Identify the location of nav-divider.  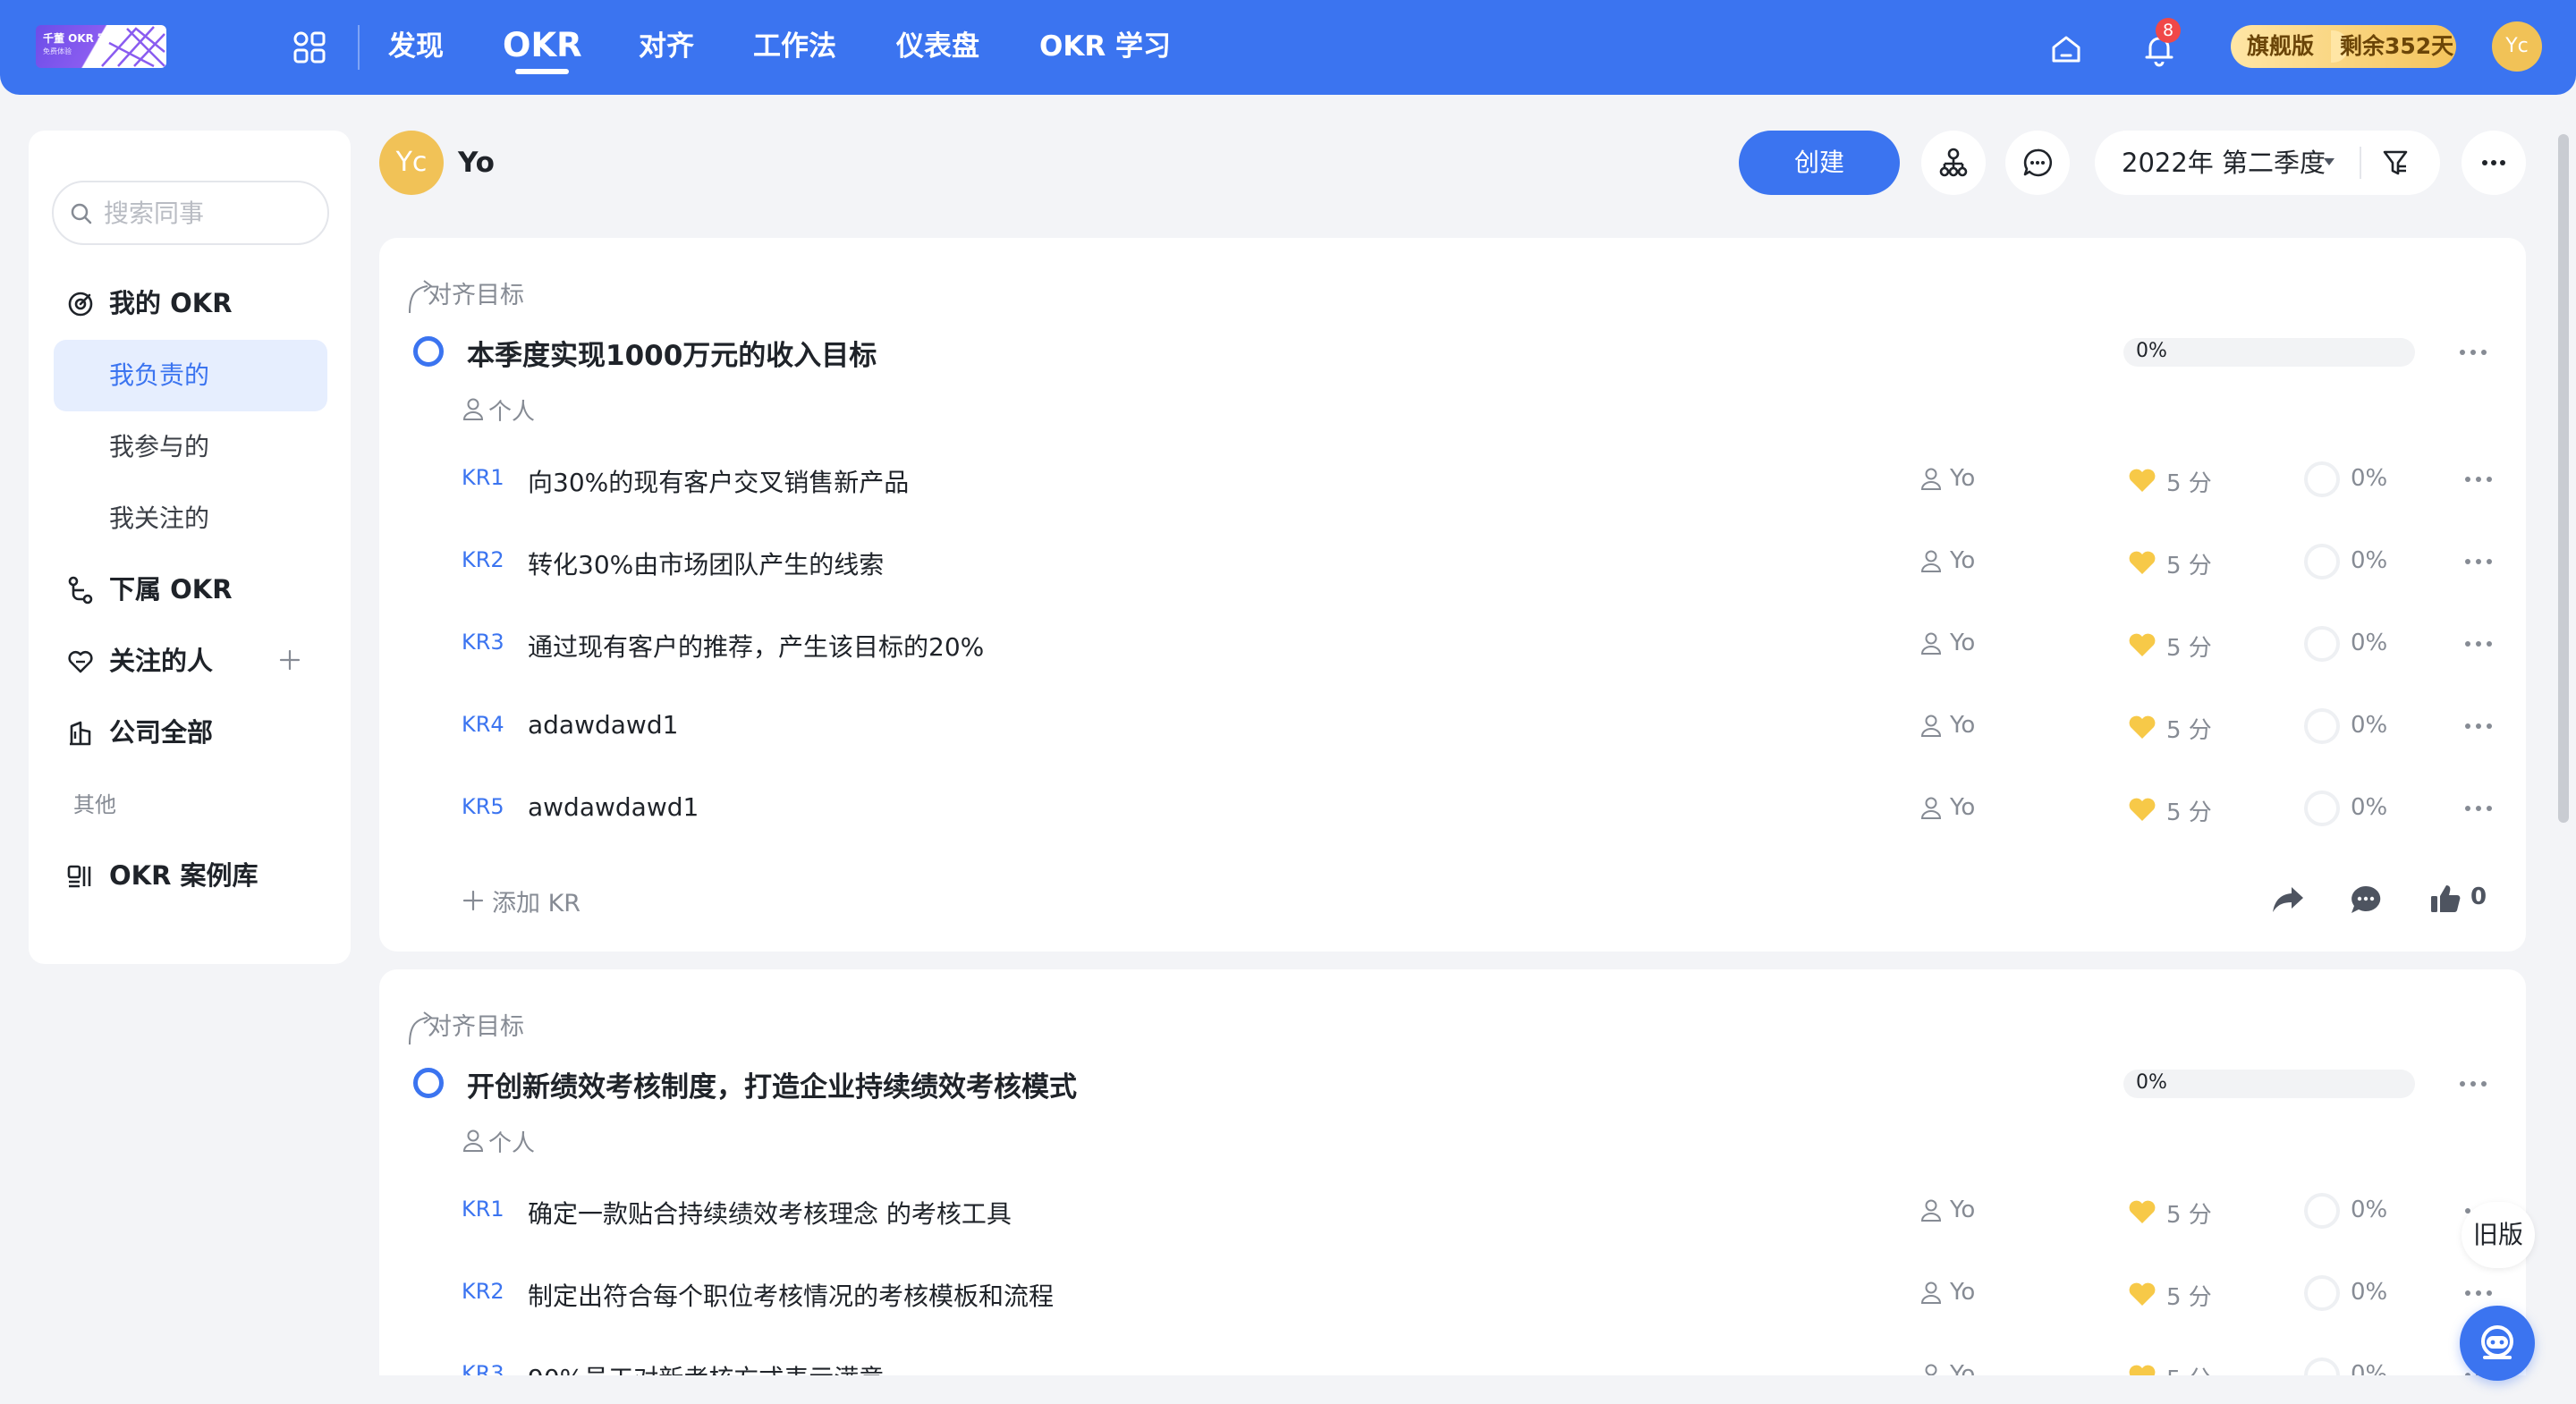
(359, 47).